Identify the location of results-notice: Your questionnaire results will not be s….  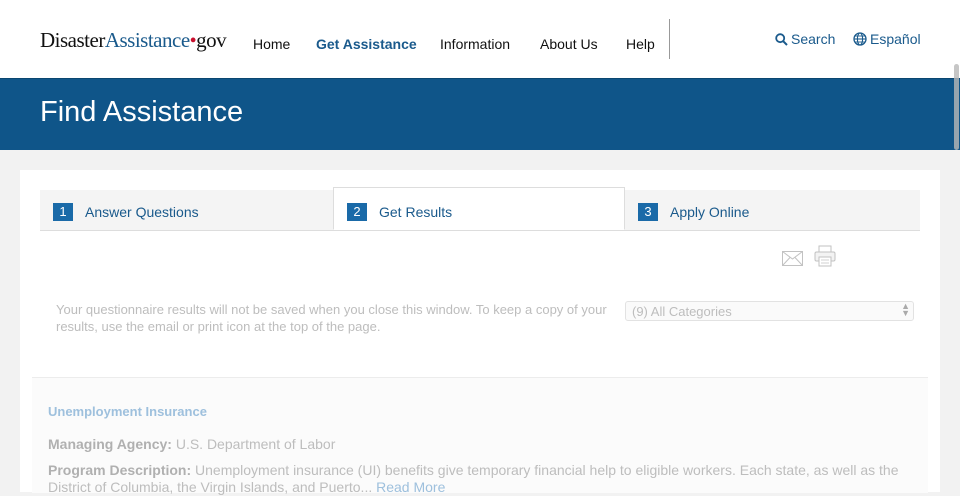
(331, 318).